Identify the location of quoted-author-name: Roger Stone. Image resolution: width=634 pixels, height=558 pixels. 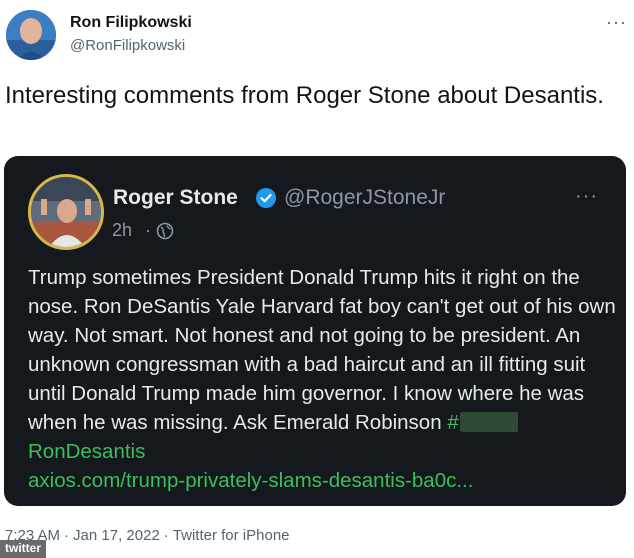
(175, 198).